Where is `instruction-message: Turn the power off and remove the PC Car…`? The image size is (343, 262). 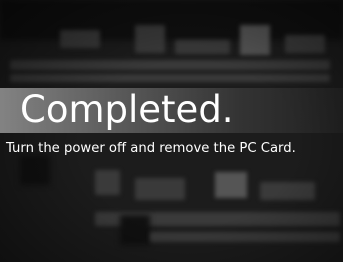 instruction-message: Turn the power off and remove the PC Car… is located at coordinates (151, 148).